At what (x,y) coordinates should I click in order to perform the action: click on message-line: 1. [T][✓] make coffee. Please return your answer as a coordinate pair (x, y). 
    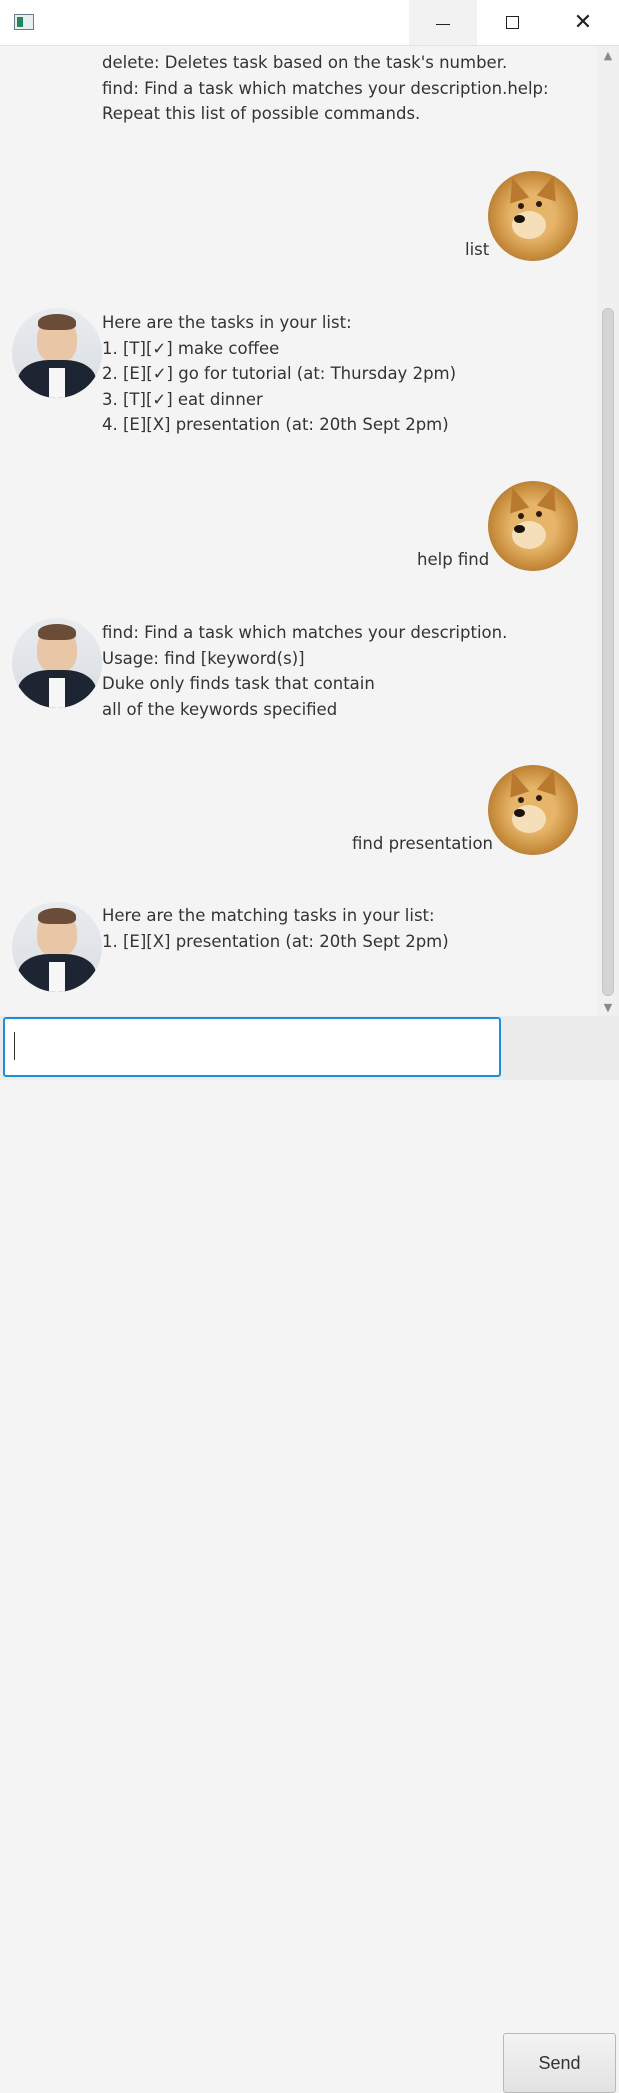
    Looking at the image, I should click on (191, 348).